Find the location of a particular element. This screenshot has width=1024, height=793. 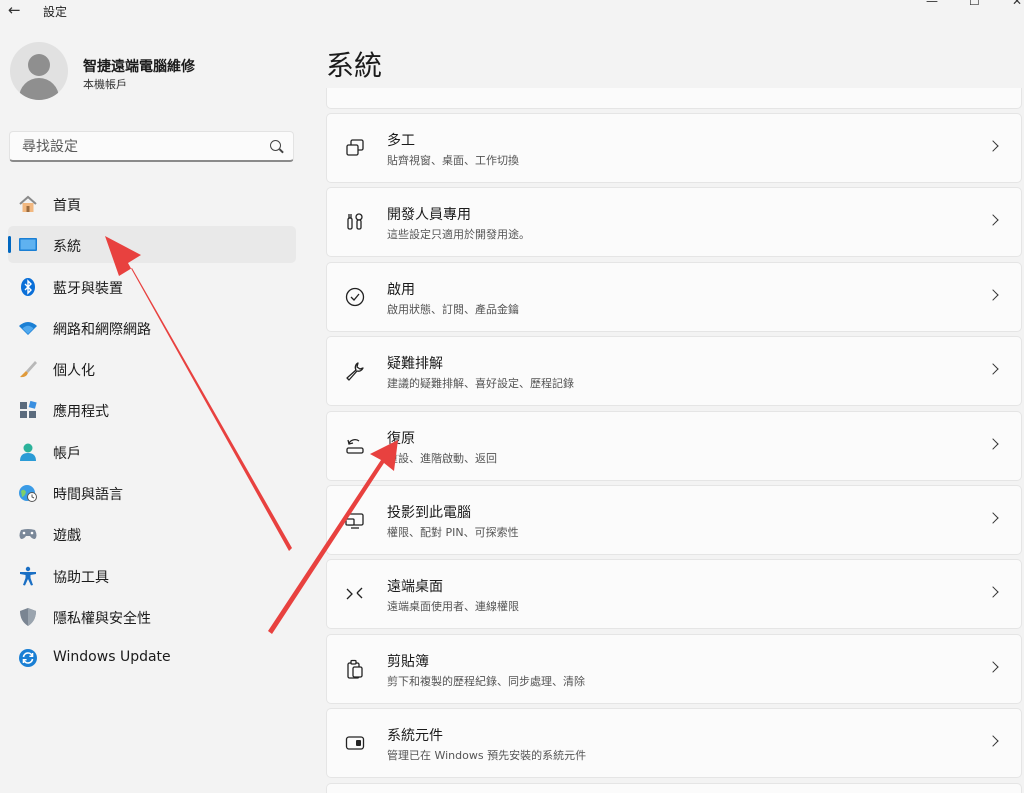

clipboard-icon is located at coordinates (355, 669).